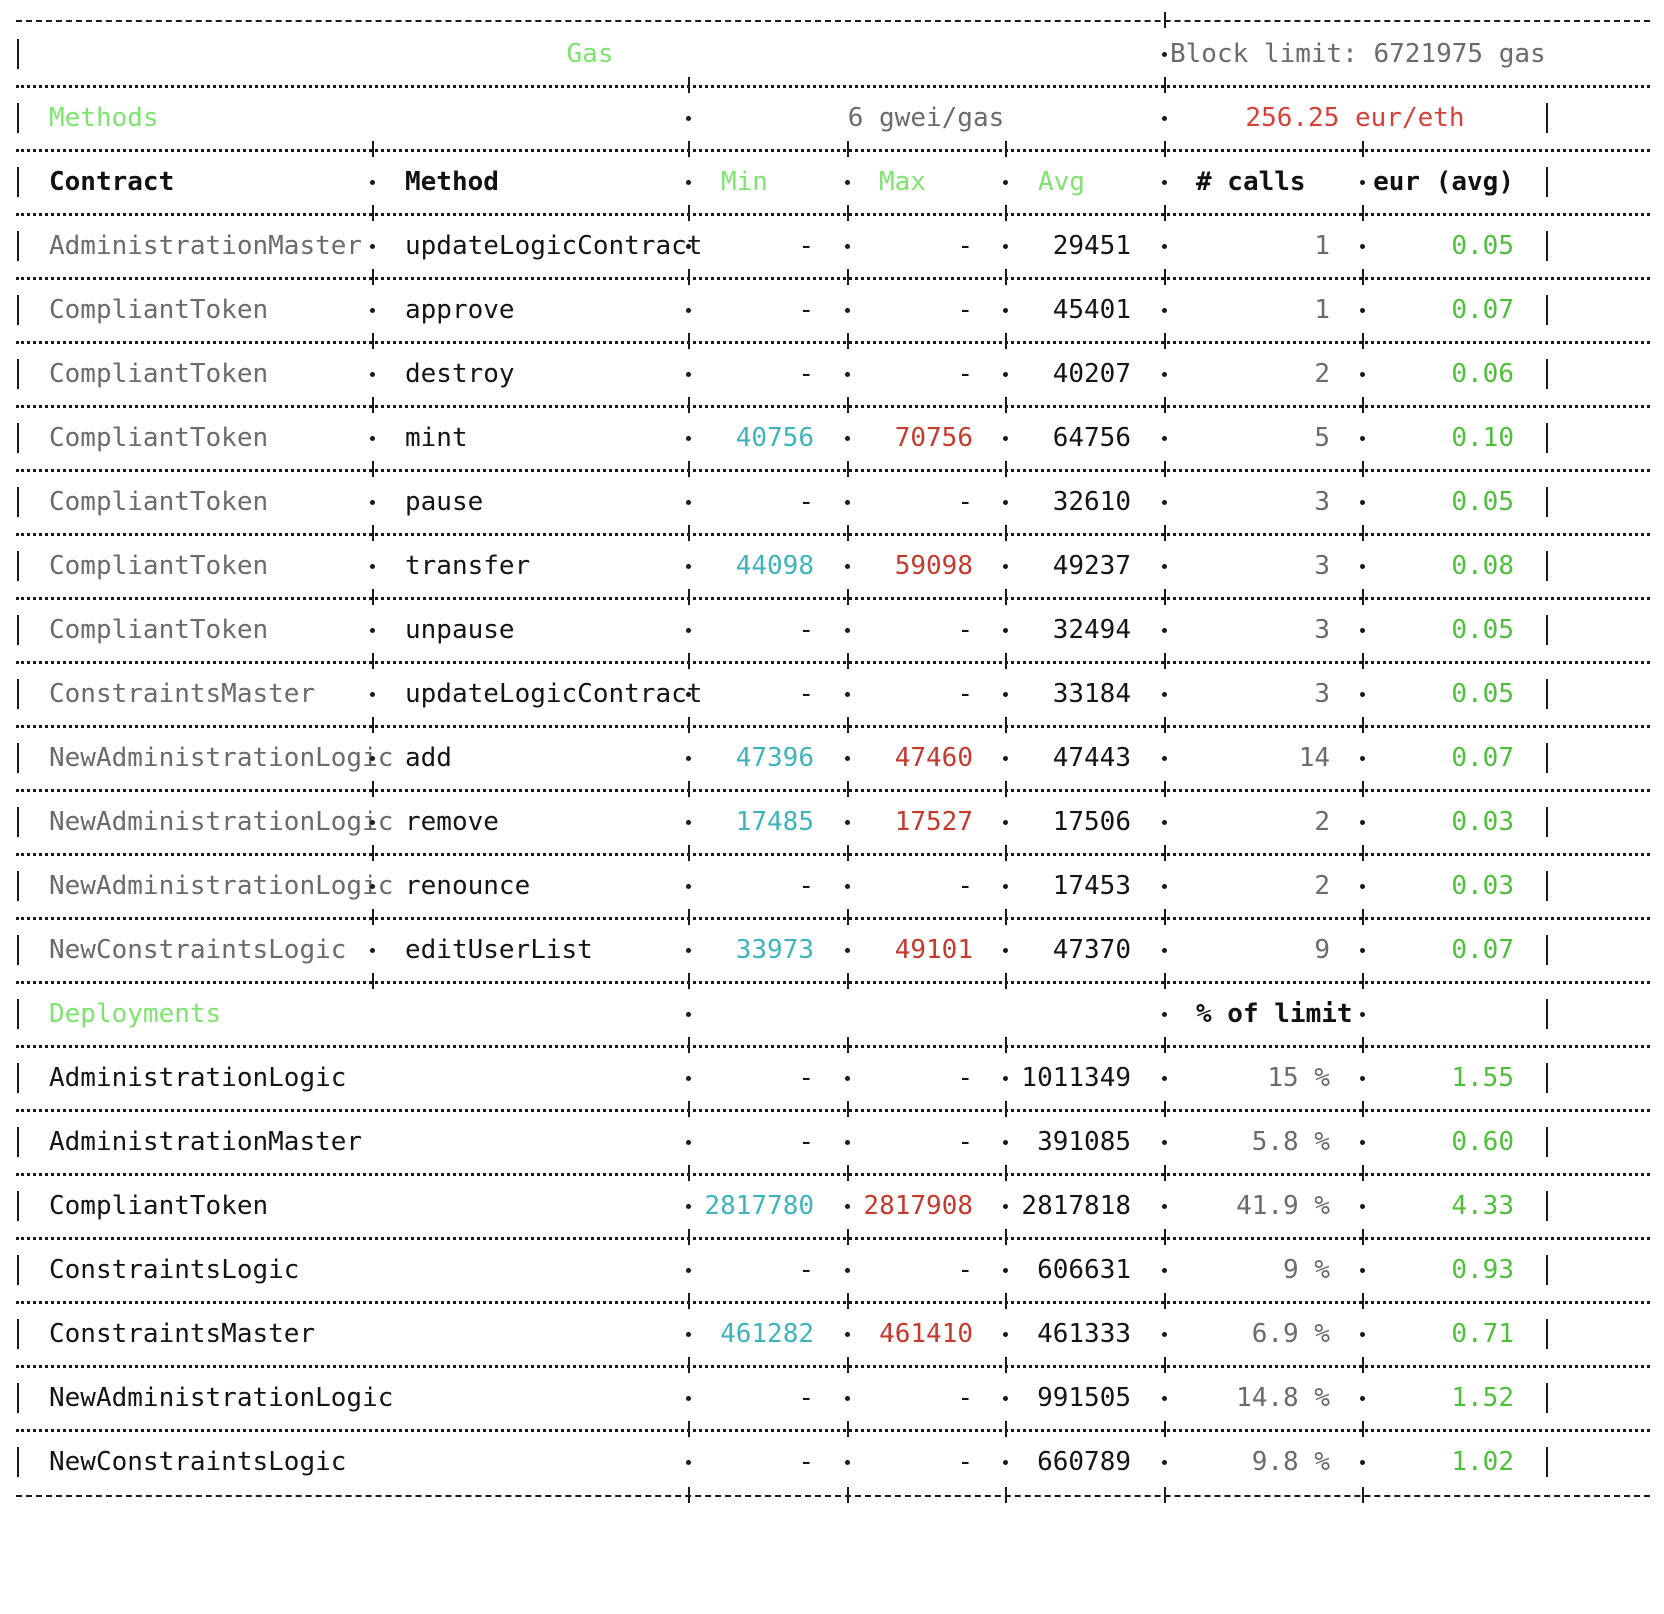 Image resolution: width=1664 pixels, height=1614 pixels. I want to click on method-row-method: transfer, so click(468, 566).